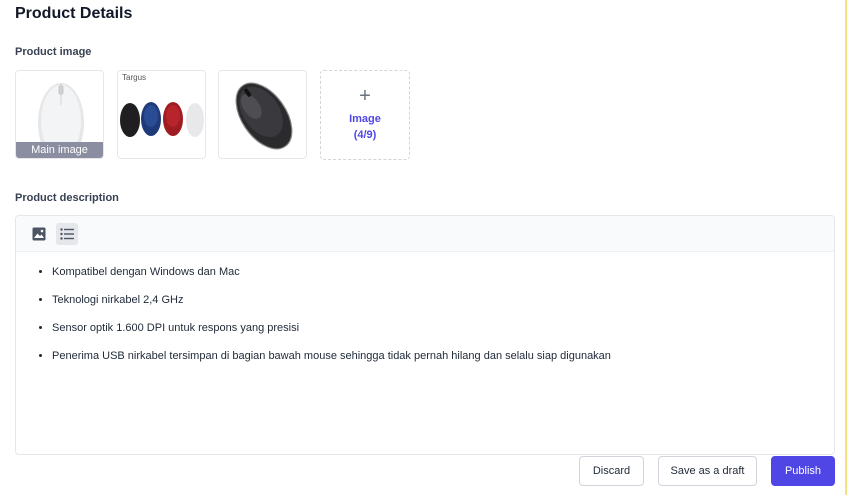  Describe the element at coordinates (59, 114) in the screenshot. I see `product-image-main: Main image` at that location.